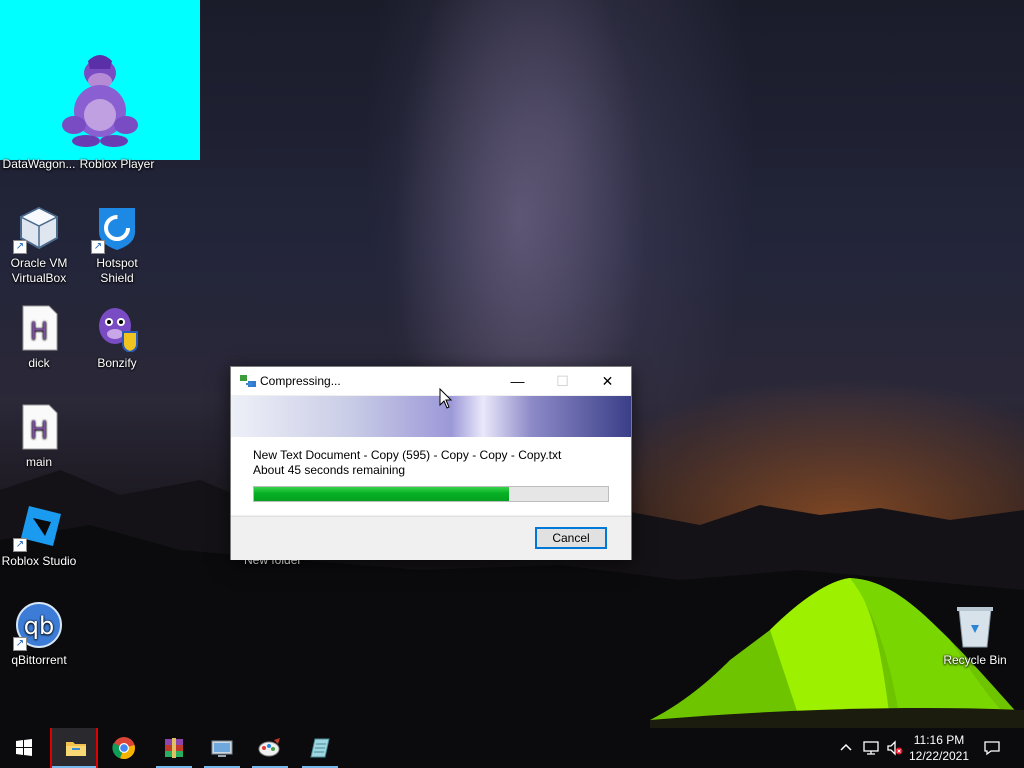 Image resolution: width=1024 pixels, height=768 pixels. I want to click on volume-muted-icon, so click(894, 748).